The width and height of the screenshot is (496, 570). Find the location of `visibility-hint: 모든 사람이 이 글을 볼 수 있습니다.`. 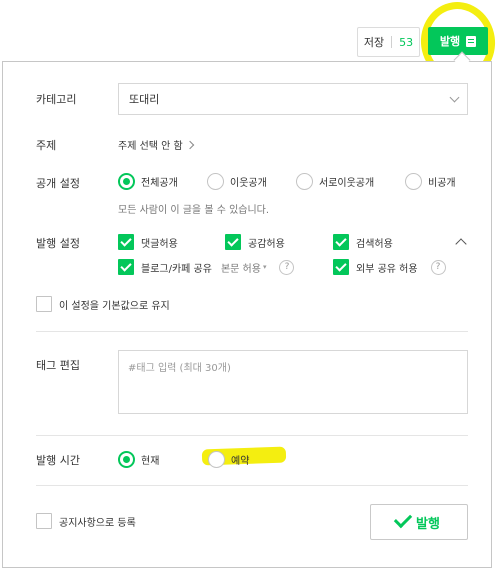

visibility-hint: 모든 사람이 이 글을 볼 수 있습니다. is located at coordinates (194, 210).